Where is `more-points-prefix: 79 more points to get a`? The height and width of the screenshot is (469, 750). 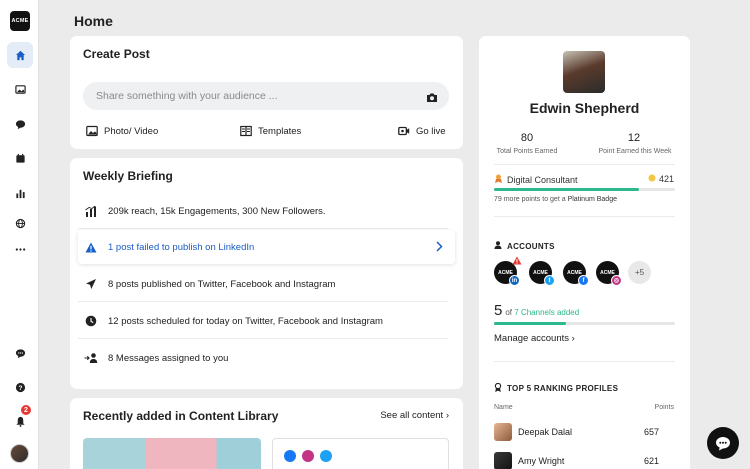 more-points-prefix: 79 more points to get a is located at coordinates (530, 199).